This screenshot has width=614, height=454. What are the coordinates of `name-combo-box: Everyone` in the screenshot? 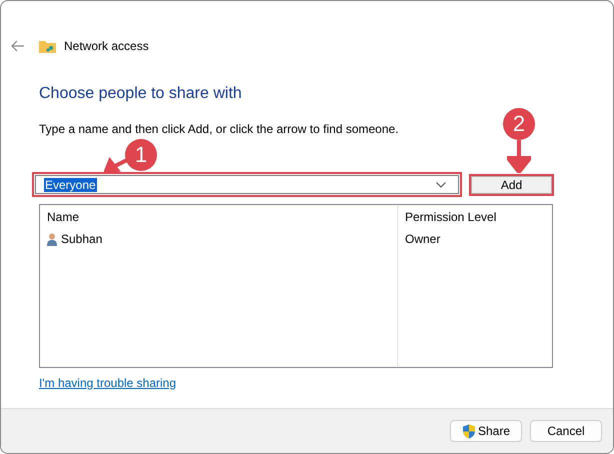 It's located at (247, 184).